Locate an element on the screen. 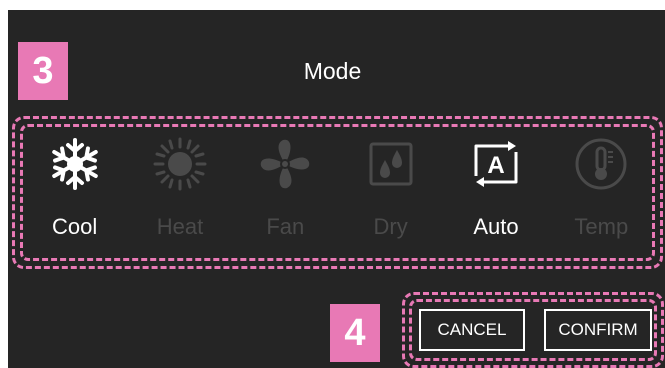 The image size is (665, 368). svg-text: A is located at coordinates (495, 165).